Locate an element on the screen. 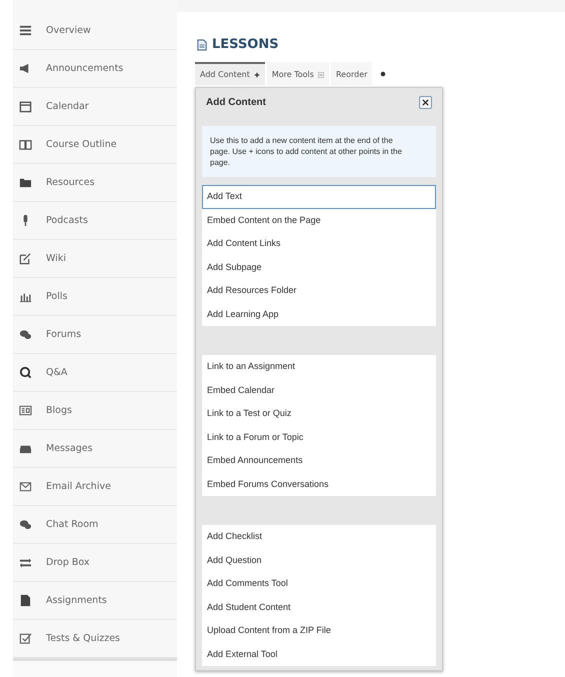 The image size is (565, 677). page-title: LESSONS is located at coordinates (238, 44).